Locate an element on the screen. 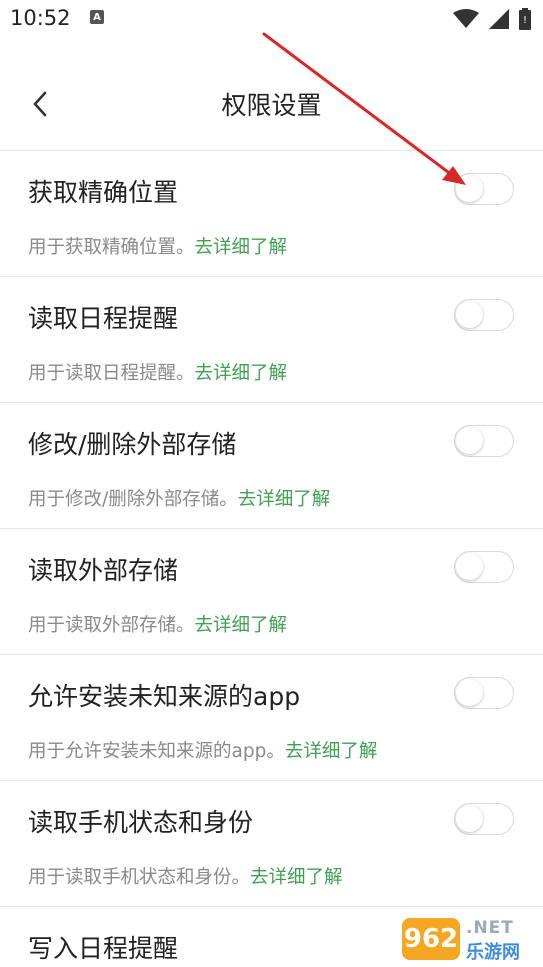  status-icons: ! is located at coordinates (492, 19).